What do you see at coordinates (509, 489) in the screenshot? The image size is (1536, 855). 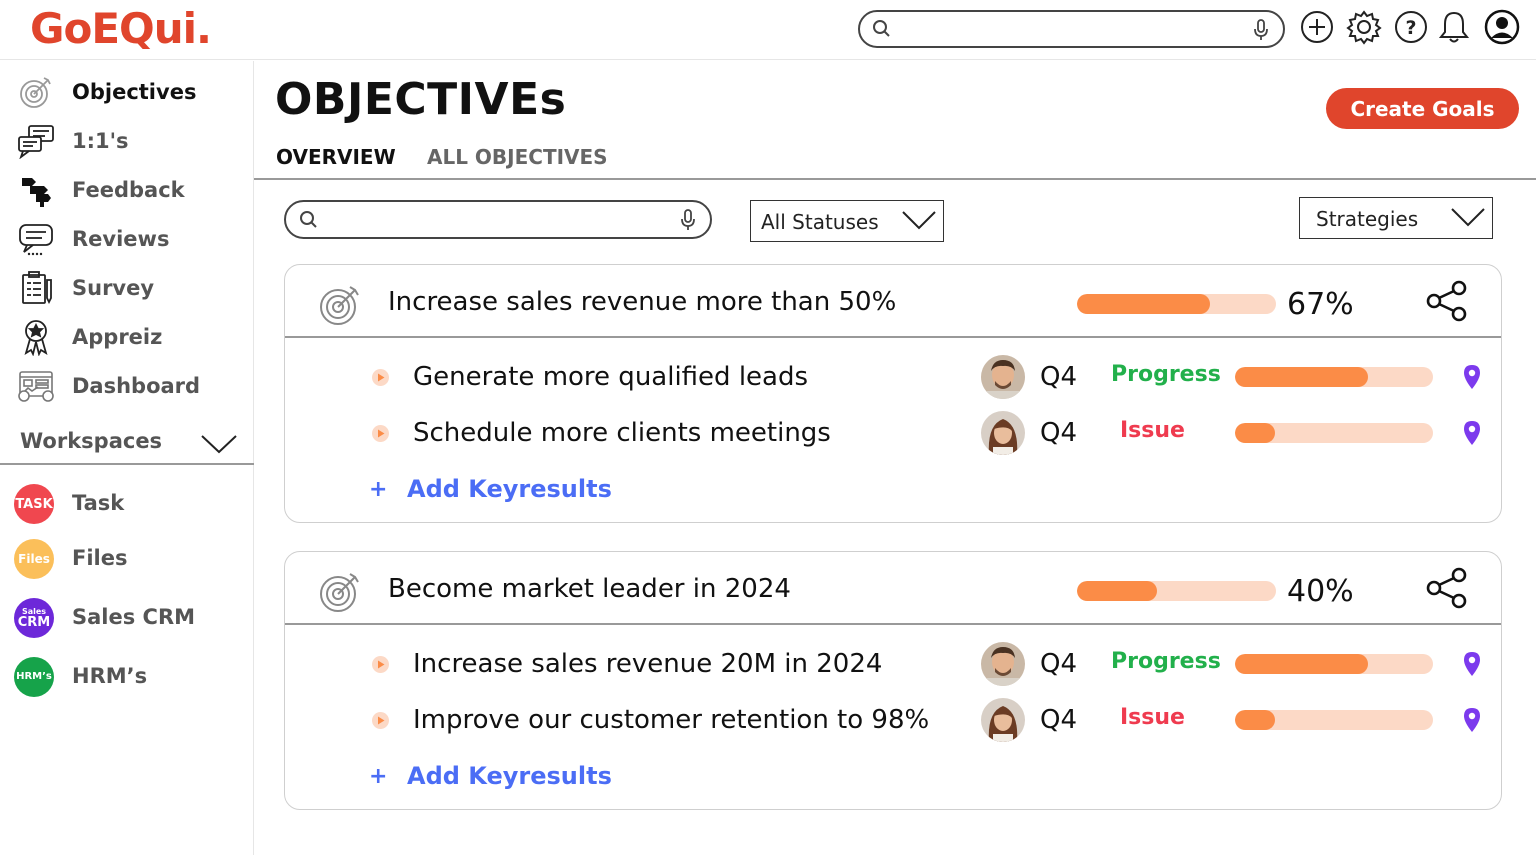 I see `add-keyresults-label: Add Keyresults` at bounding box center [509, 489].